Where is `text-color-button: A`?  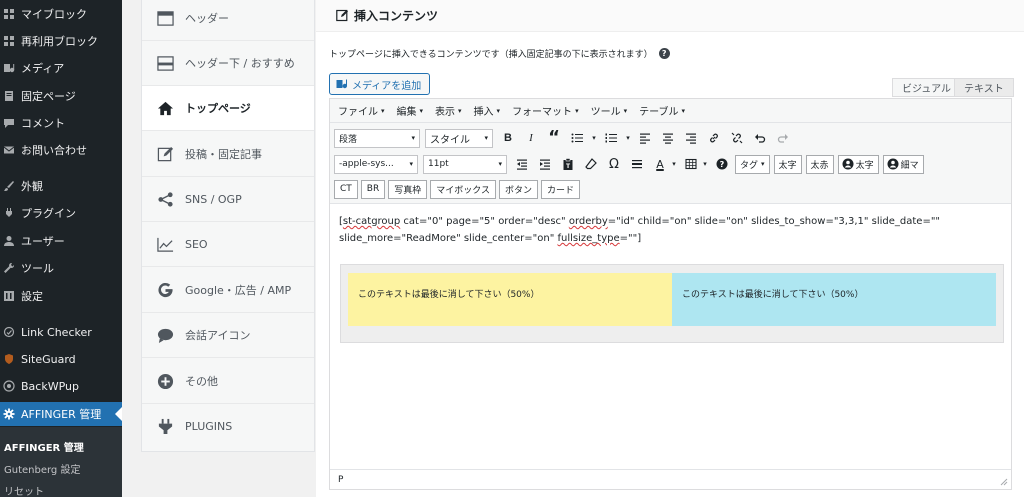
text-color-button: A is located at coordinates (660, 164).